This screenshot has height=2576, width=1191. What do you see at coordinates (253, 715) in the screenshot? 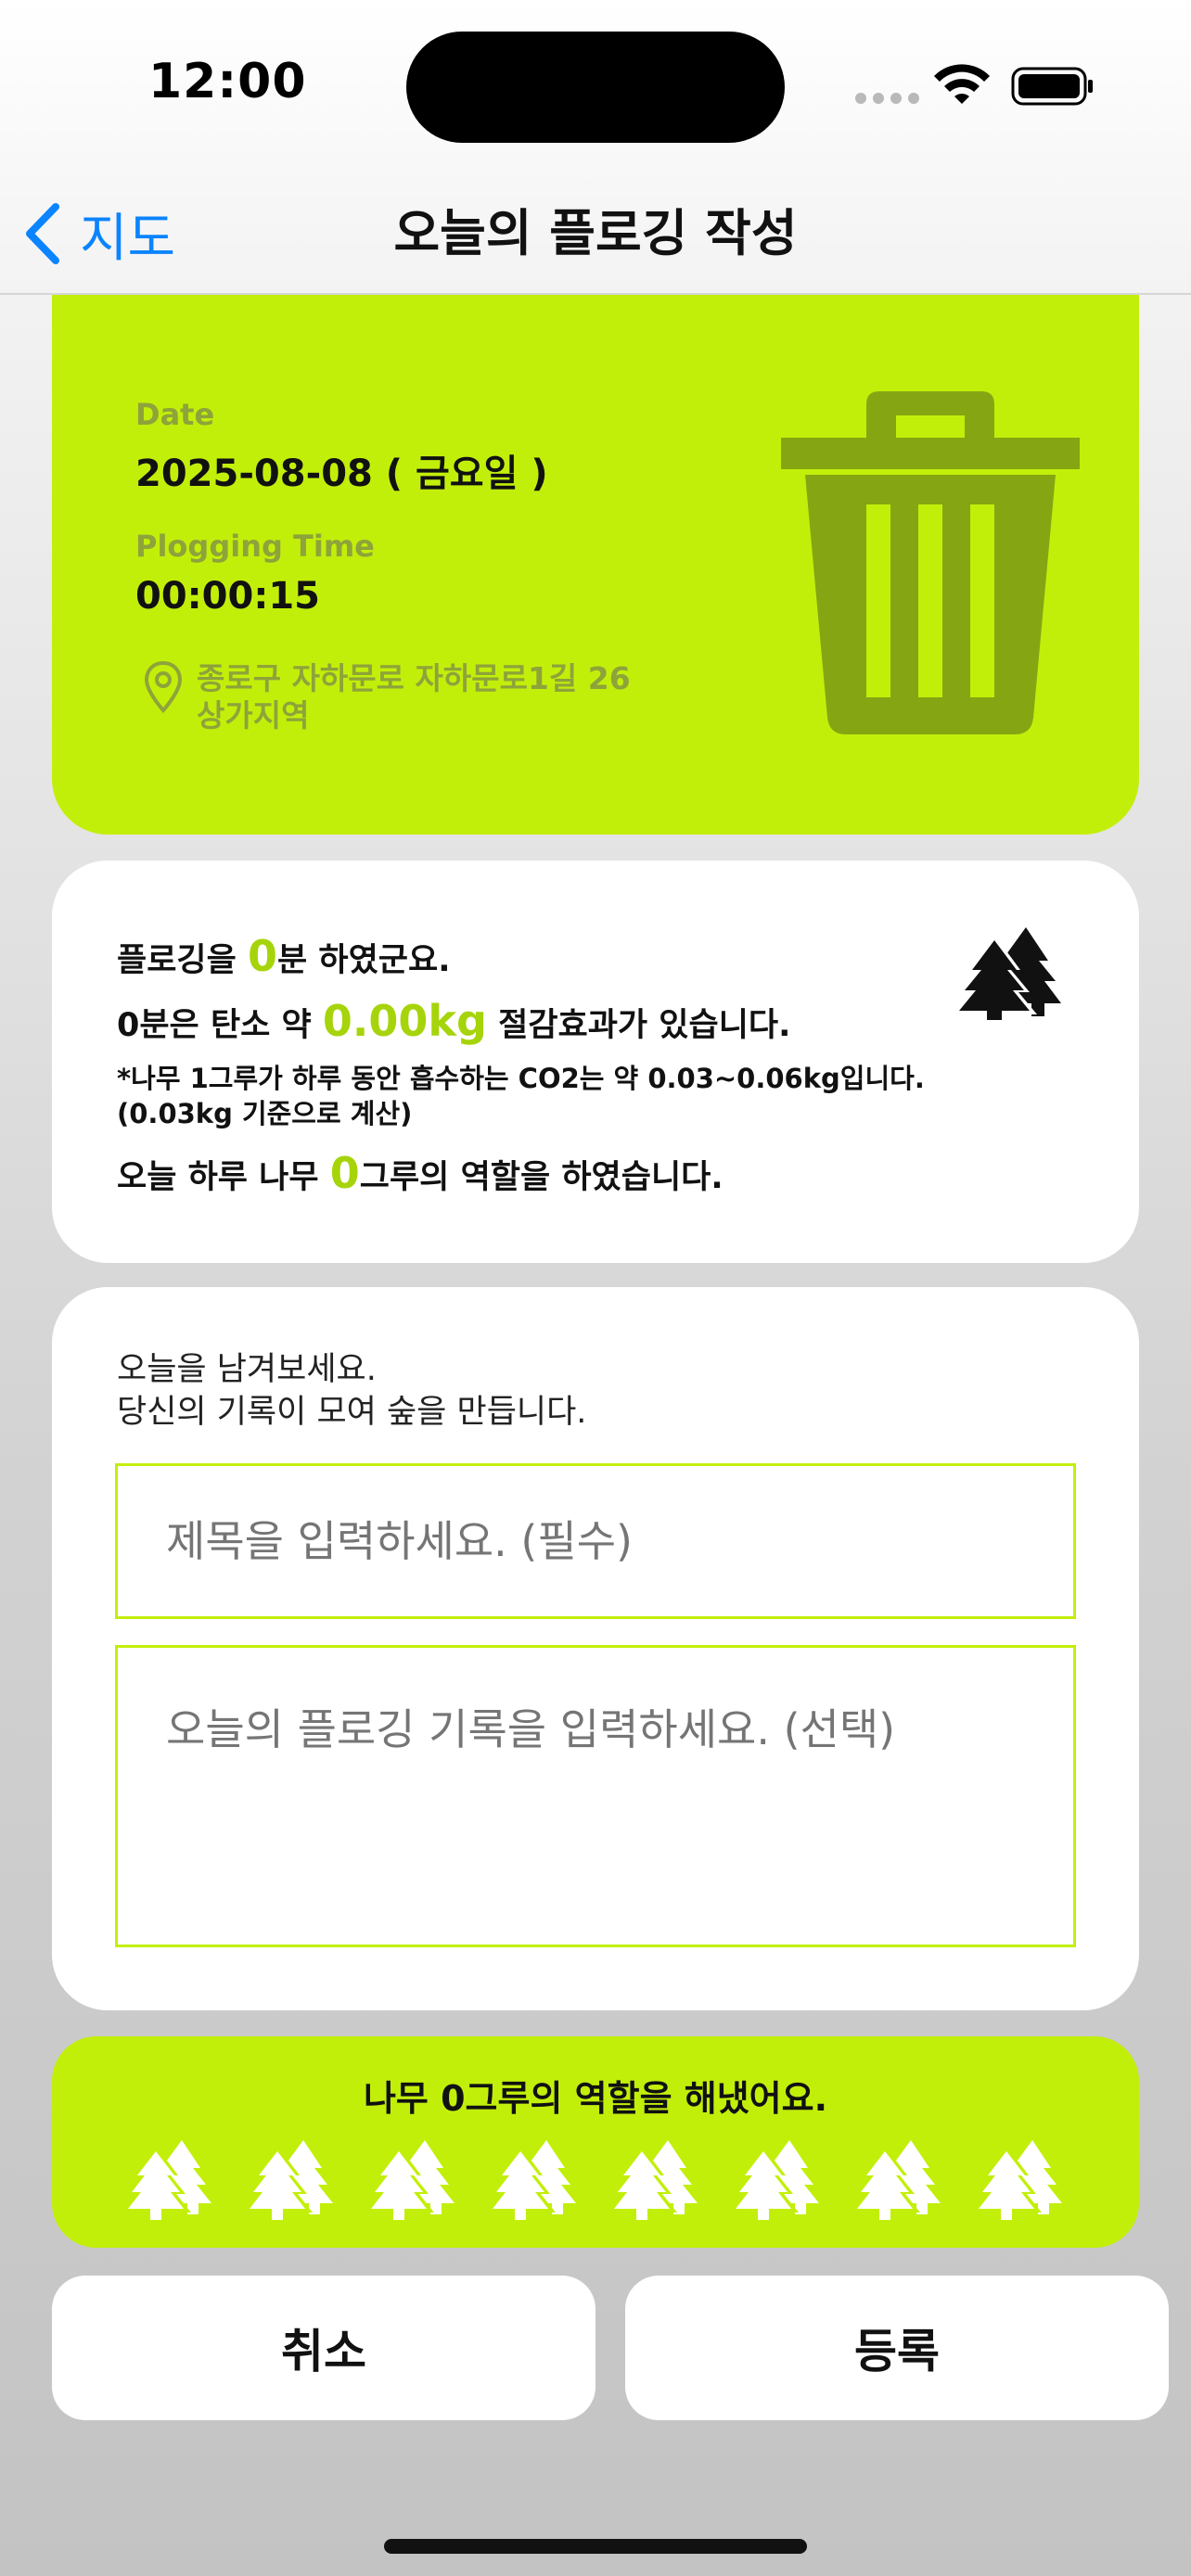
I see `address-line2: 상가지역` at bounding box center [253, 715].